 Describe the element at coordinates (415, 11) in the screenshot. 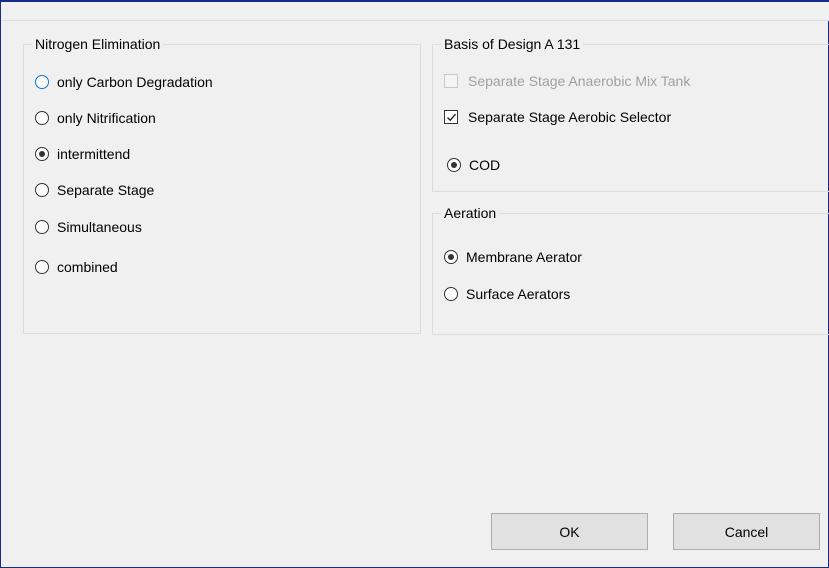

I see `top-strip` at that location.